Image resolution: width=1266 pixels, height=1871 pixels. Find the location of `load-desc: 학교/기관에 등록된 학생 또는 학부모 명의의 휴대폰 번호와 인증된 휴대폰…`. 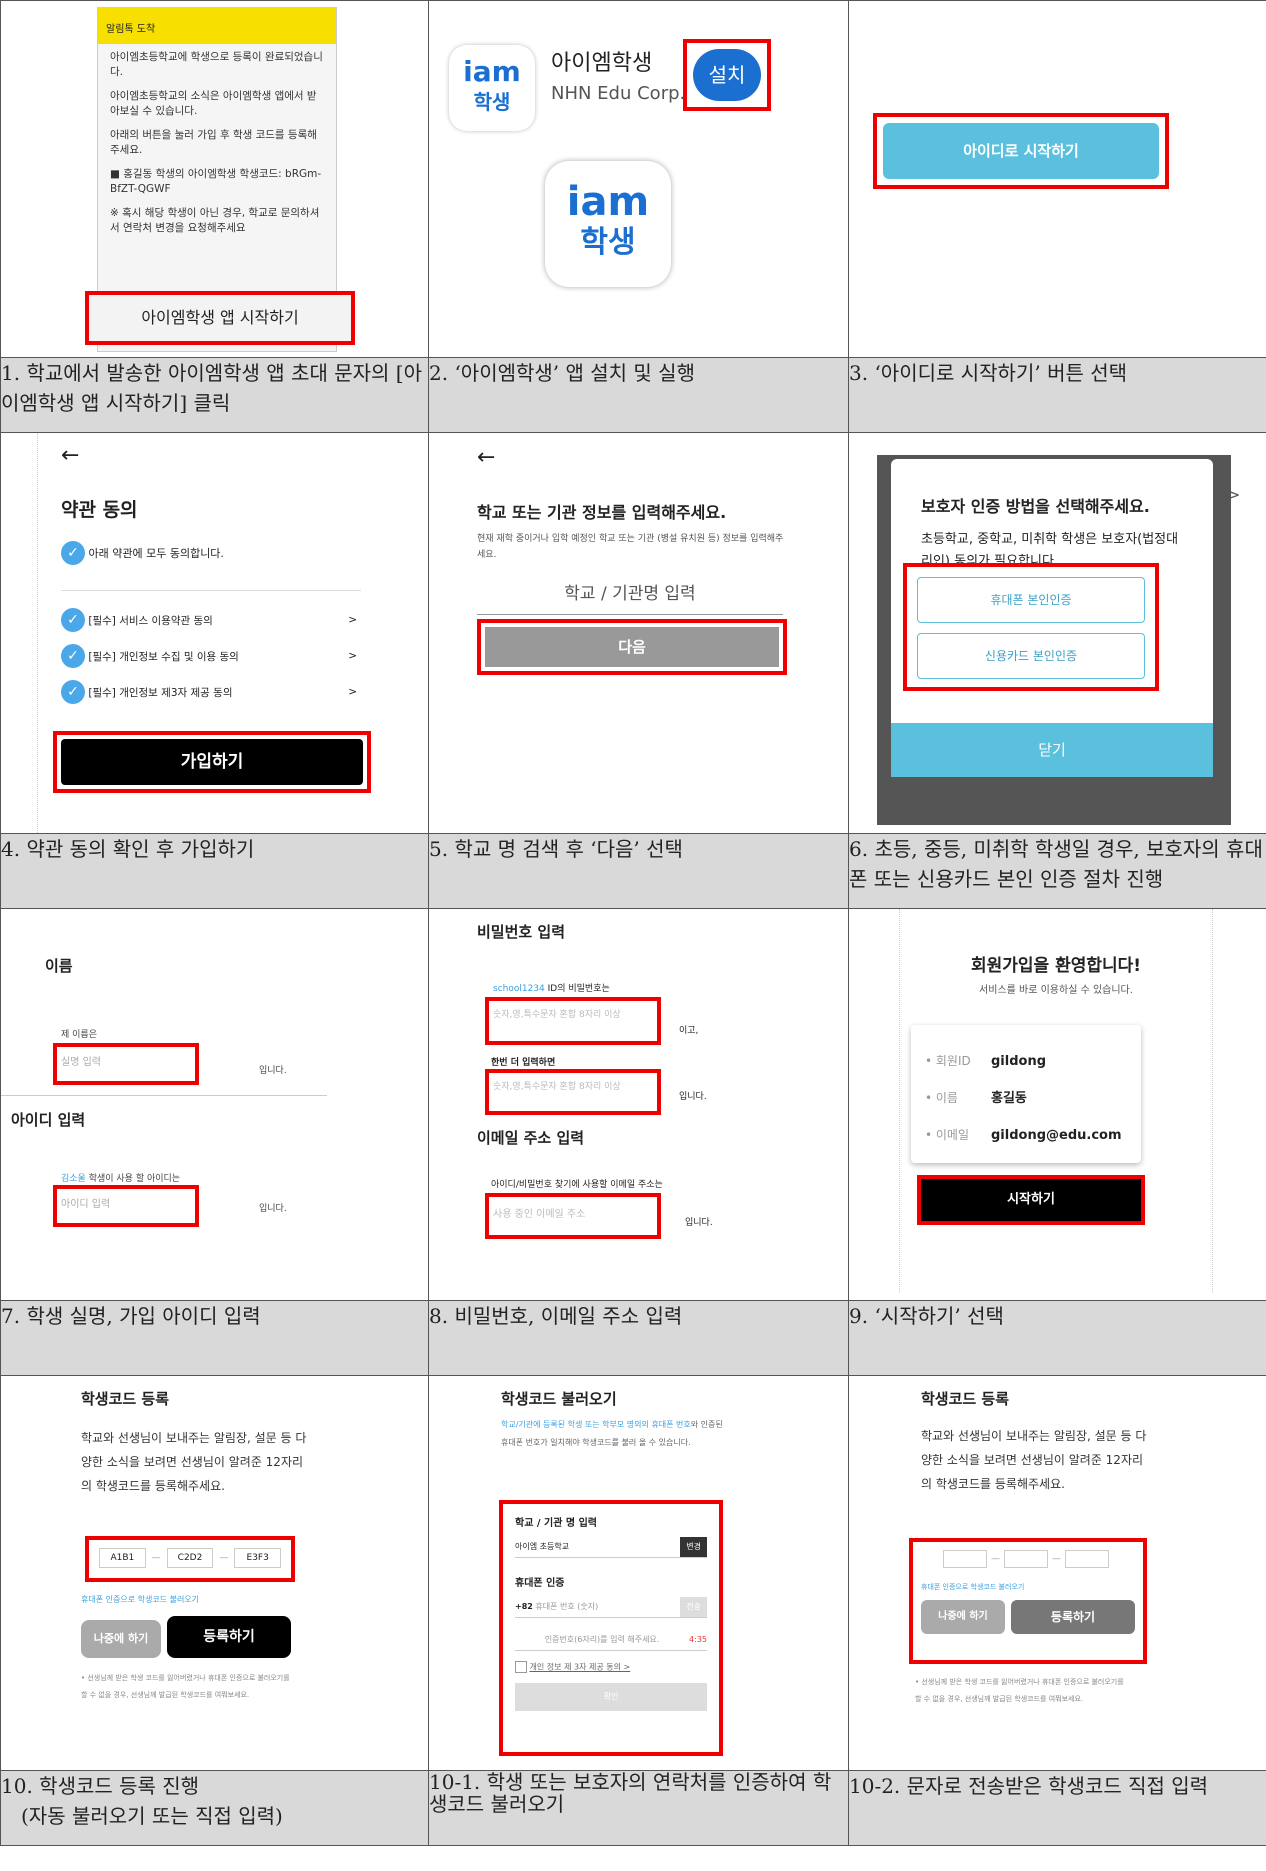

load-desc: 학교/기관에 등록된 학생 또는 학부모 명의의 휴대폰 번호와 인증된 휴대폰… is located at coordinates (616, 1434).